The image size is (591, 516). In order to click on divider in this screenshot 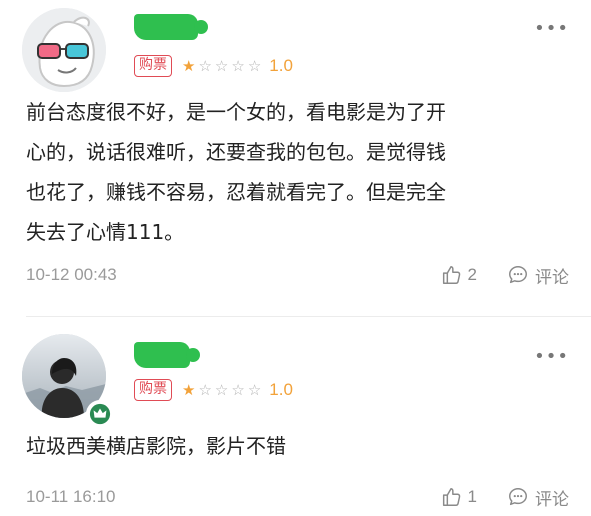, I will do `click(308, 316)`.